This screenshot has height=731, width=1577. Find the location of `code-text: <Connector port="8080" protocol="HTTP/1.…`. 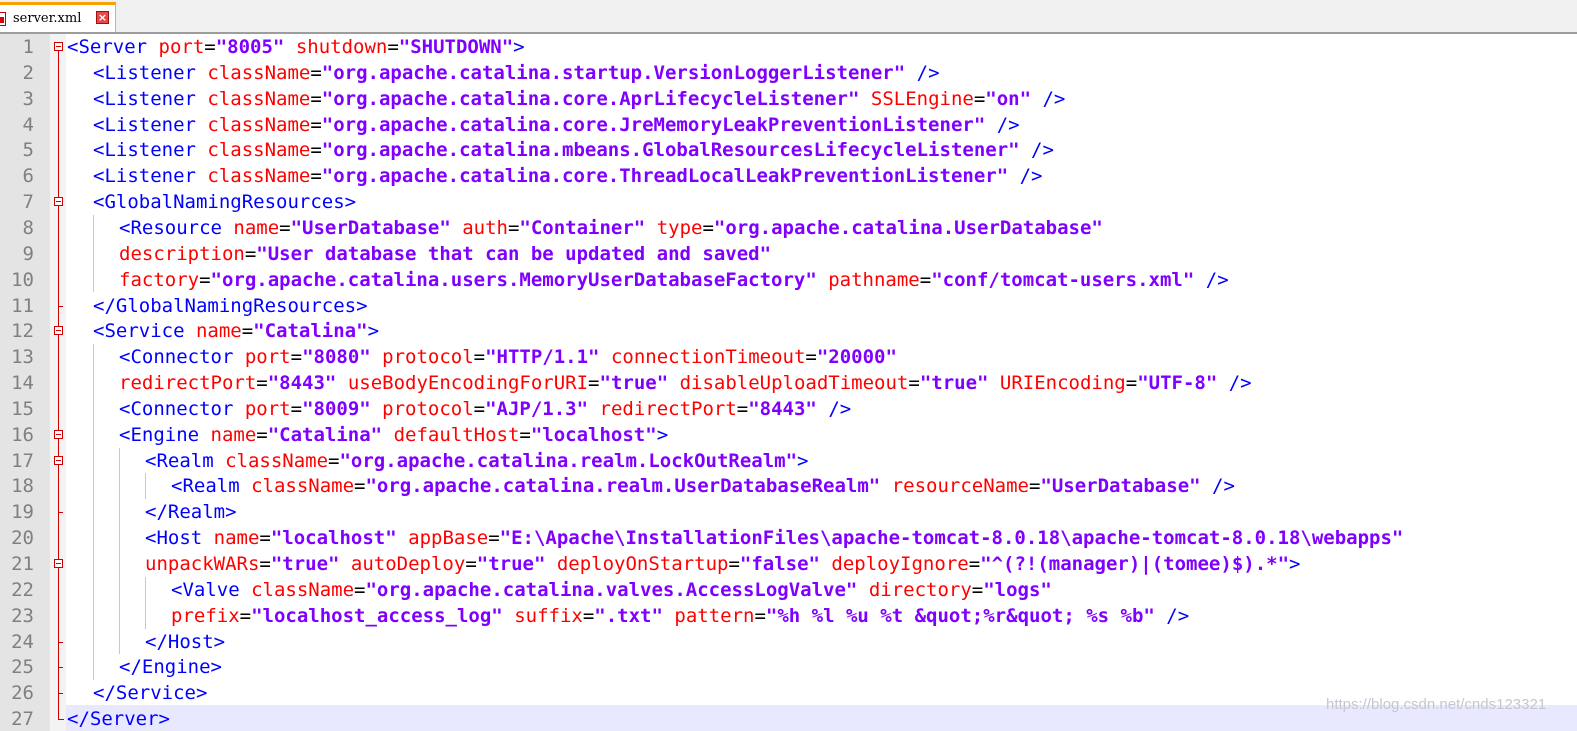

code-text: <Connector port="8080" protocol="HTTP/1.… is located at coordinates (508, 357).